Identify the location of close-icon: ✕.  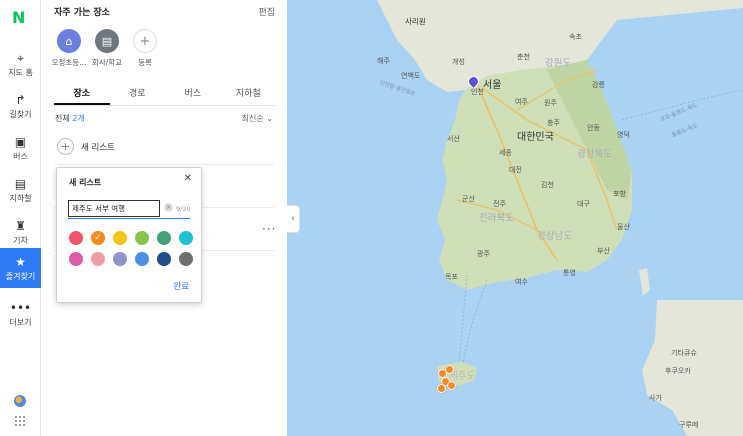
(188, 178).